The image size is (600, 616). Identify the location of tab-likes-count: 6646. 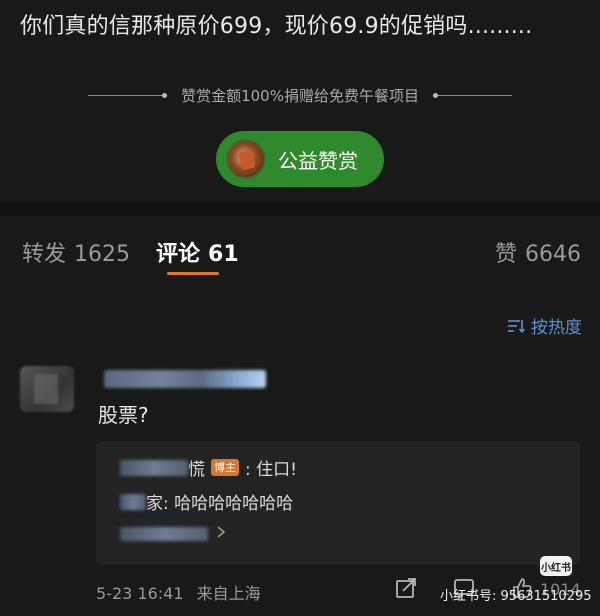
(553, 254).